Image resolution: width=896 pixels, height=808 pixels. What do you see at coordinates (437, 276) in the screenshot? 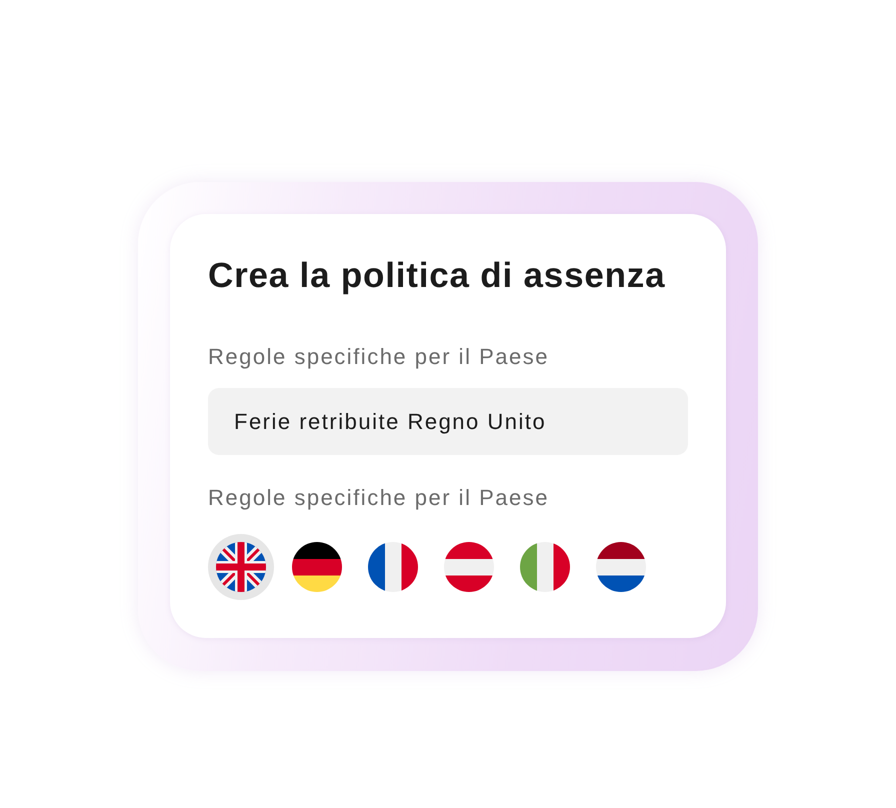
I see `card-title: Crea la politica di assenza` at bounding box center [437, 276].